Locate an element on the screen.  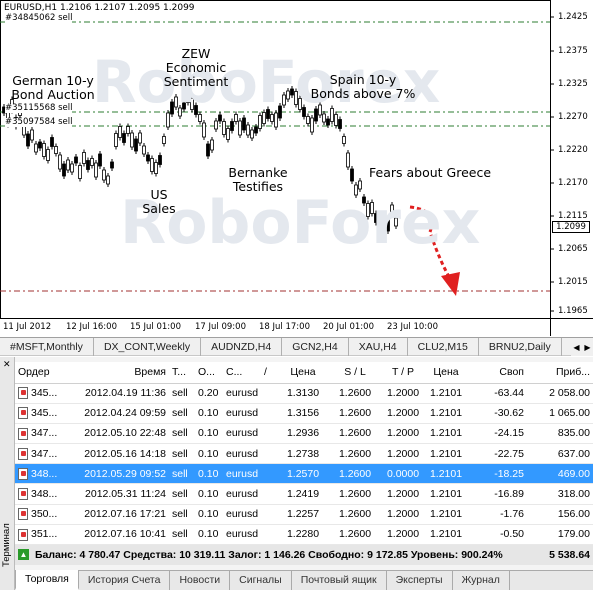
price-tick: 1.2220 is located at coordinates (573, 150).